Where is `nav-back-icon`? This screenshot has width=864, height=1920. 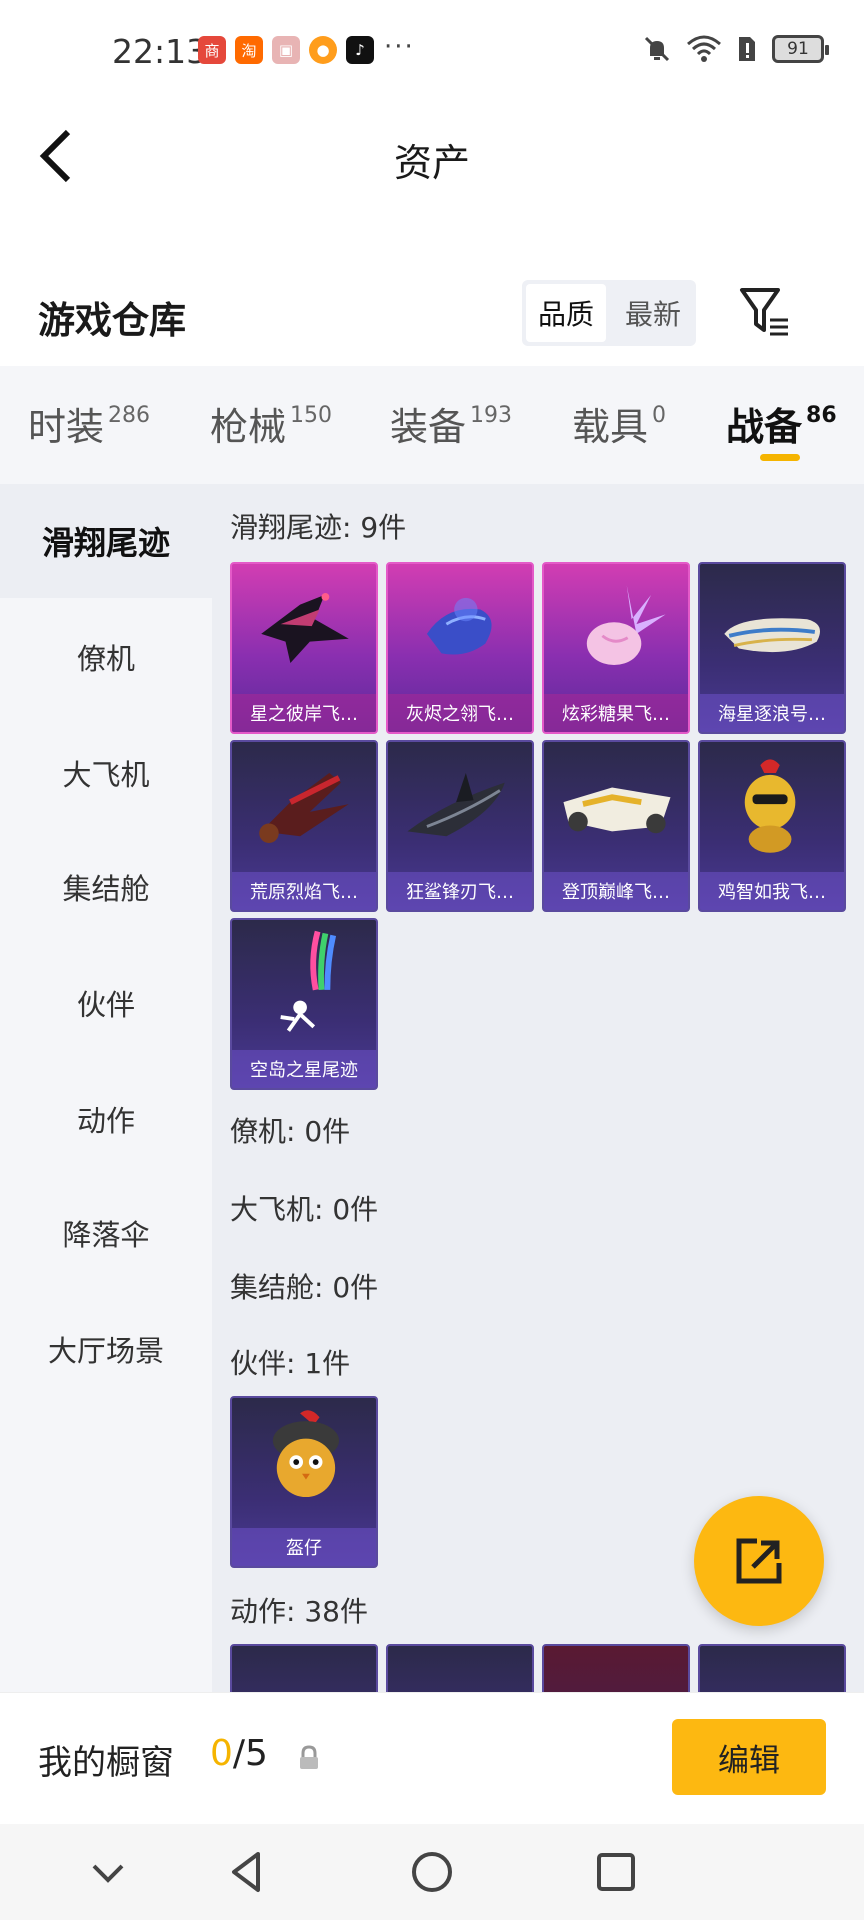 nav-back-icon is located at coordinates (248, 1872).